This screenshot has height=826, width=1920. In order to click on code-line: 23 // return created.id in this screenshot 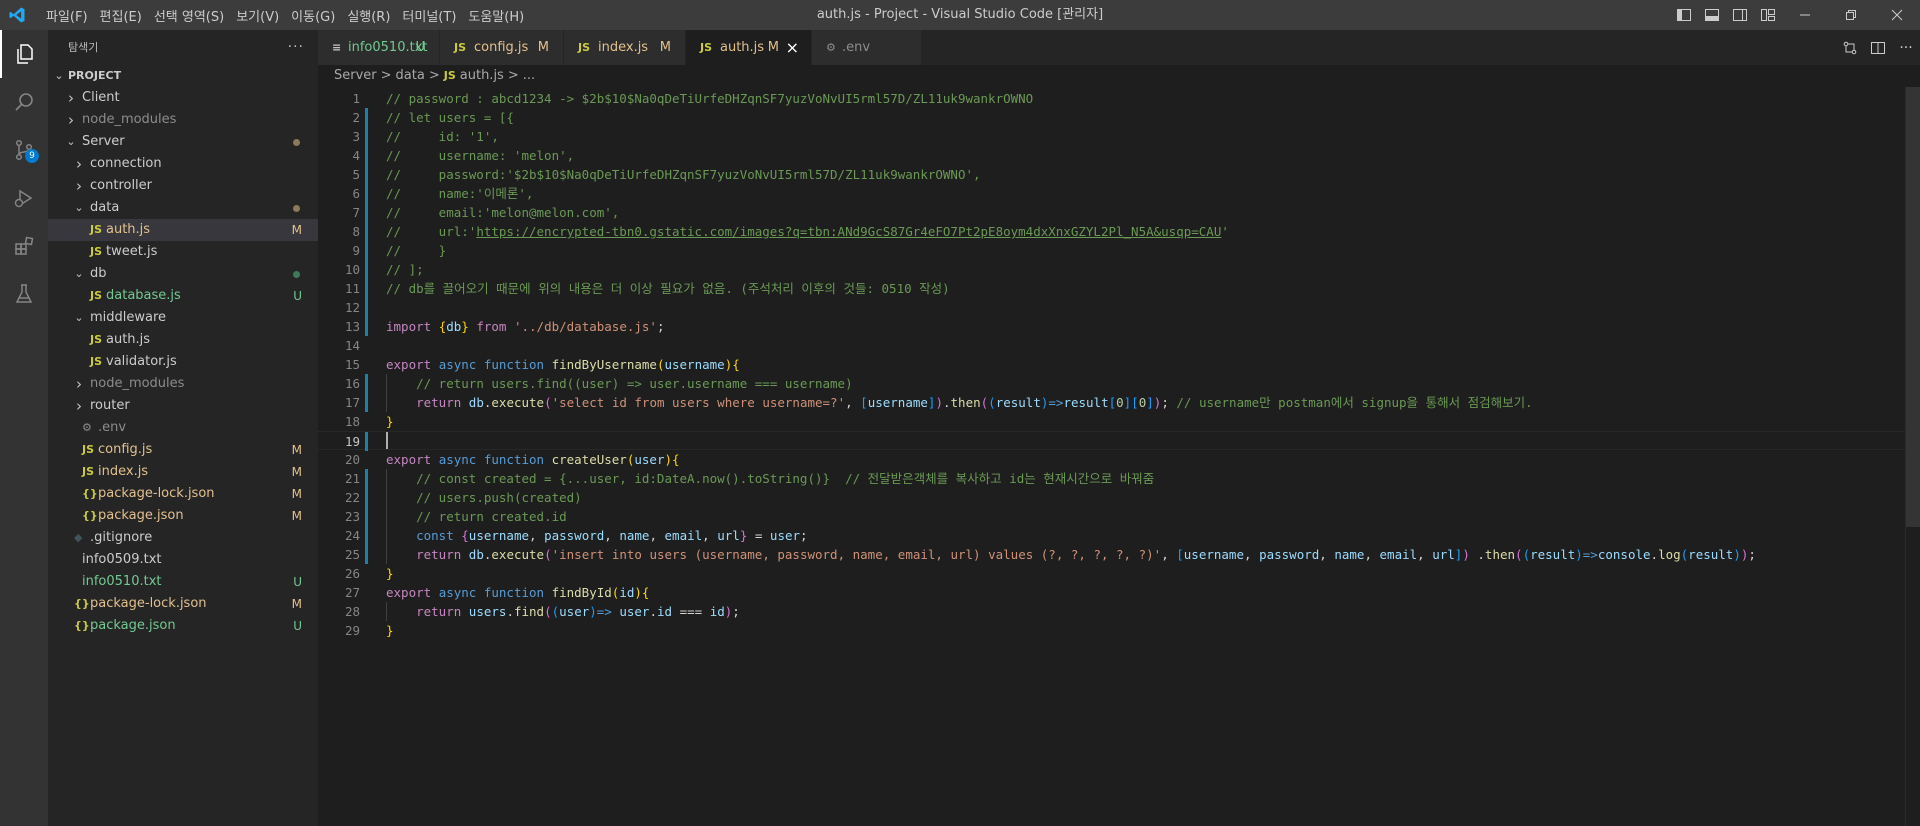, I will do `click(1115, 516)`.